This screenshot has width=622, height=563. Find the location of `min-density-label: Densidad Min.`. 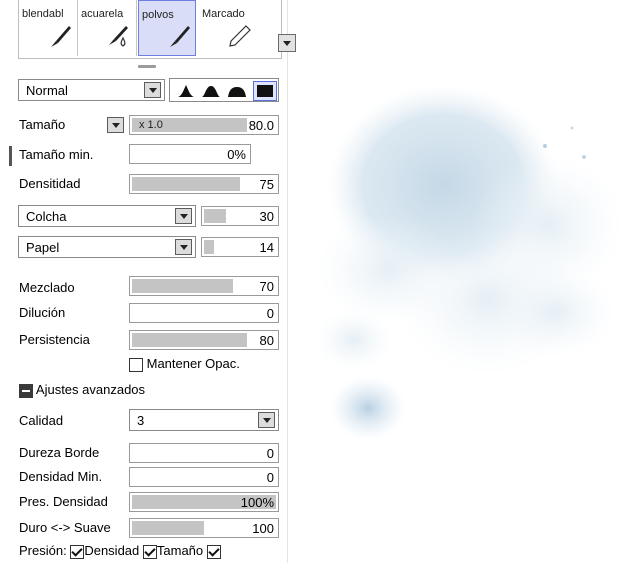

min-density-label: Densidad Min. is located at coordinates (61, 476).